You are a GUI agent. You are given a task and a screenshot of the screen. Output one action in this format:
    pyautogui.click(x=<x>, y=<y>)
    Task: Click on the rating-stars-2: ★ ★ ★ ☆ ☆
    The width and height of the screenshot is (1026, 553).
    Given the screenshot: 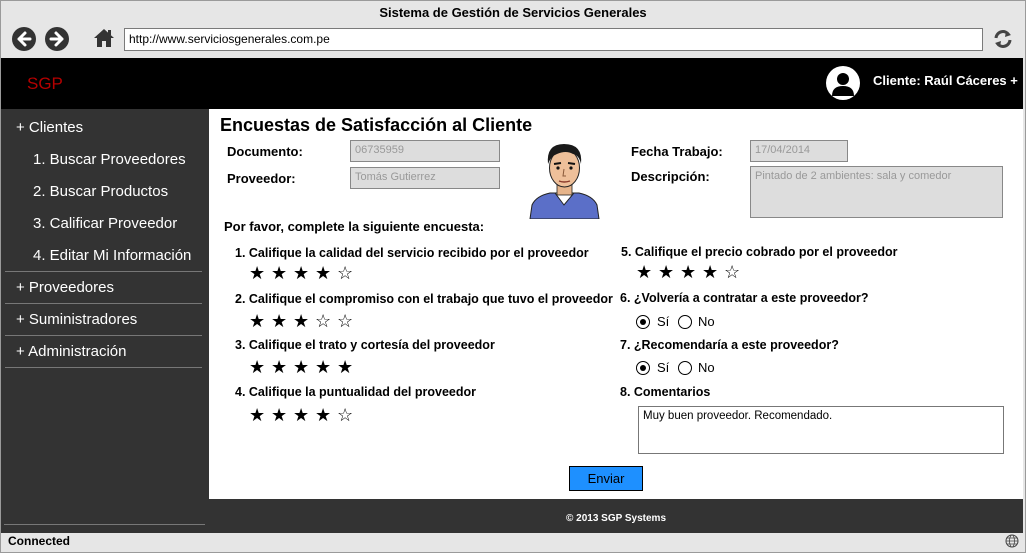 What is the action you would take?
    pyautogui.click(x=304, y=321)
    